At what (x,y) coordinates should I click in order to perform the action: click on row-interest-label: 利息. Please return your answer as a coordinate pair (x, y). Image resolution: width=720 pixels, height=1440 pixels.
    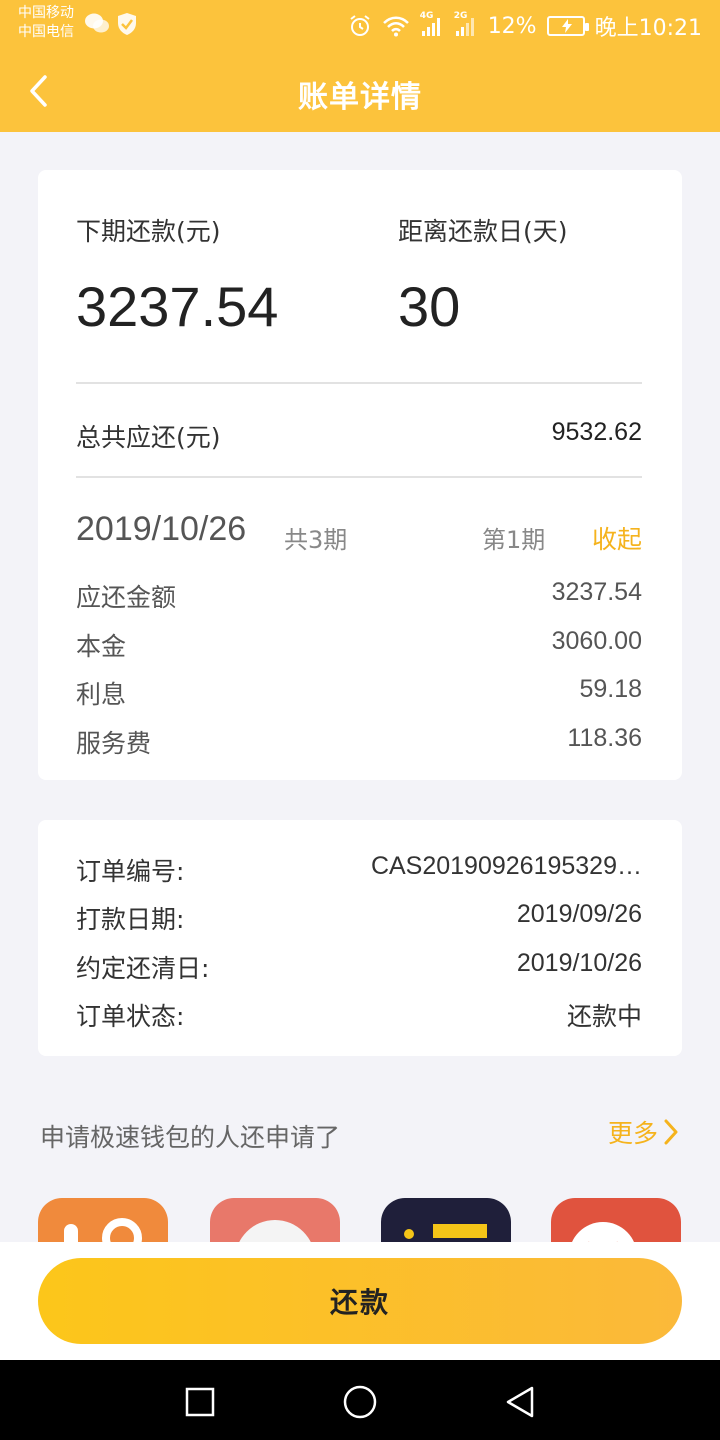
    Looking at the image, I should click on (101, 694).